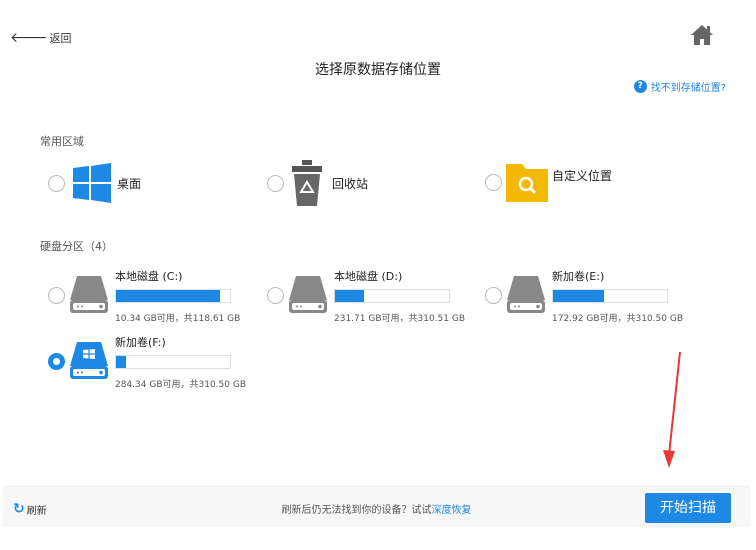 The width and height of the screenshot is (756, 550). What do you see at coordinates (76, 246) in the screenshot?
I see `disk-section-title: 硬盘分区（4）` at bounding box center [76, 246].